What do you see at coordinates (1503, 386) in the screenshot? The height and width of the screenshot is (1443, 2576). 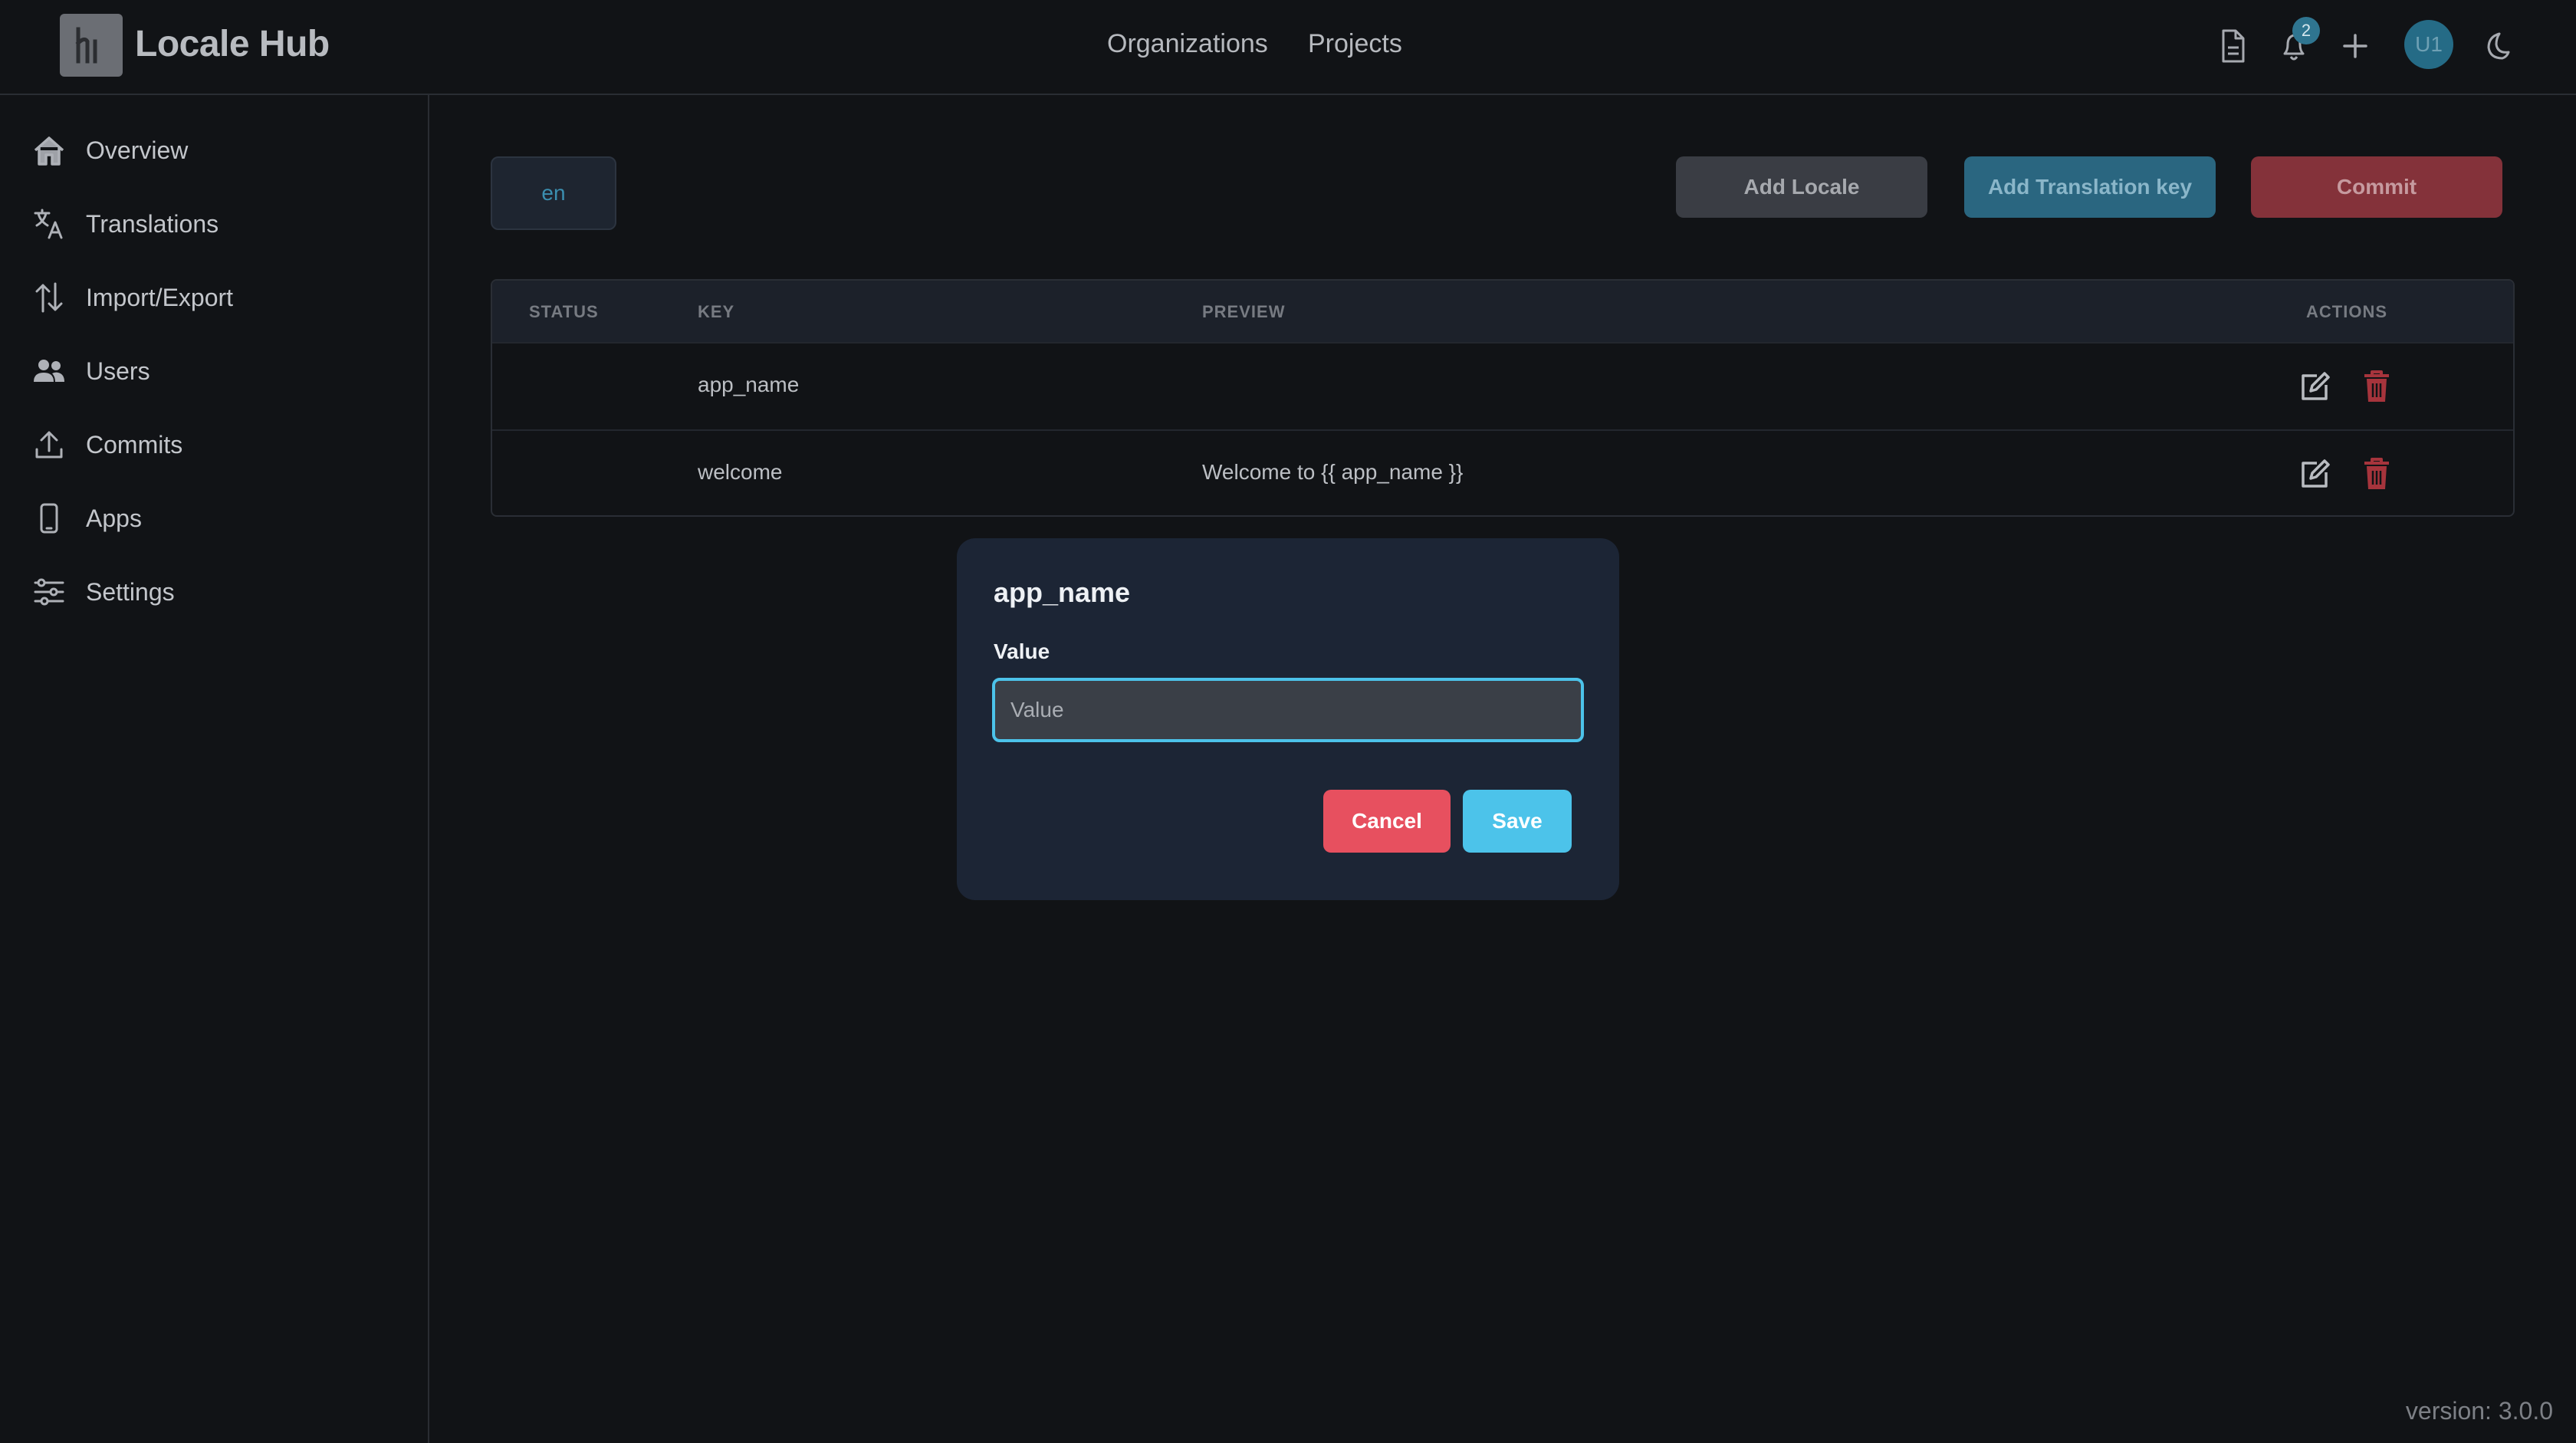 I see `table-row: app_name` at bounding box center [1503, 386].